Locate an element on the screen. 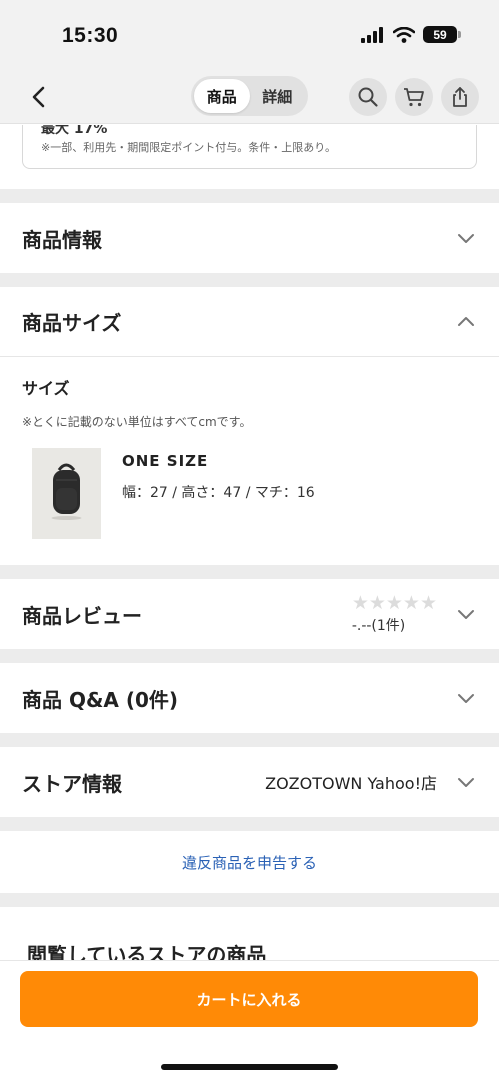 The image size is (499, 1080). add-to-cart-button: カートに入れる is located at coordinates (249, 999).